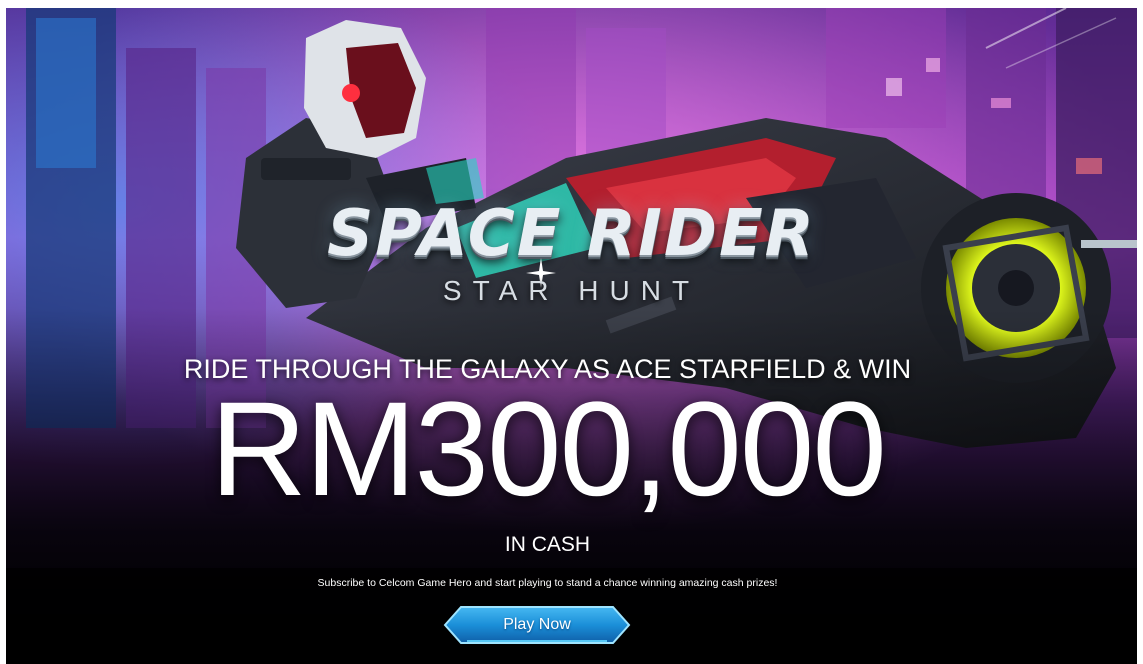 This screenshot has width=1143, height=664. I want to click on play-now-button: Play Now, so click(537, 625).